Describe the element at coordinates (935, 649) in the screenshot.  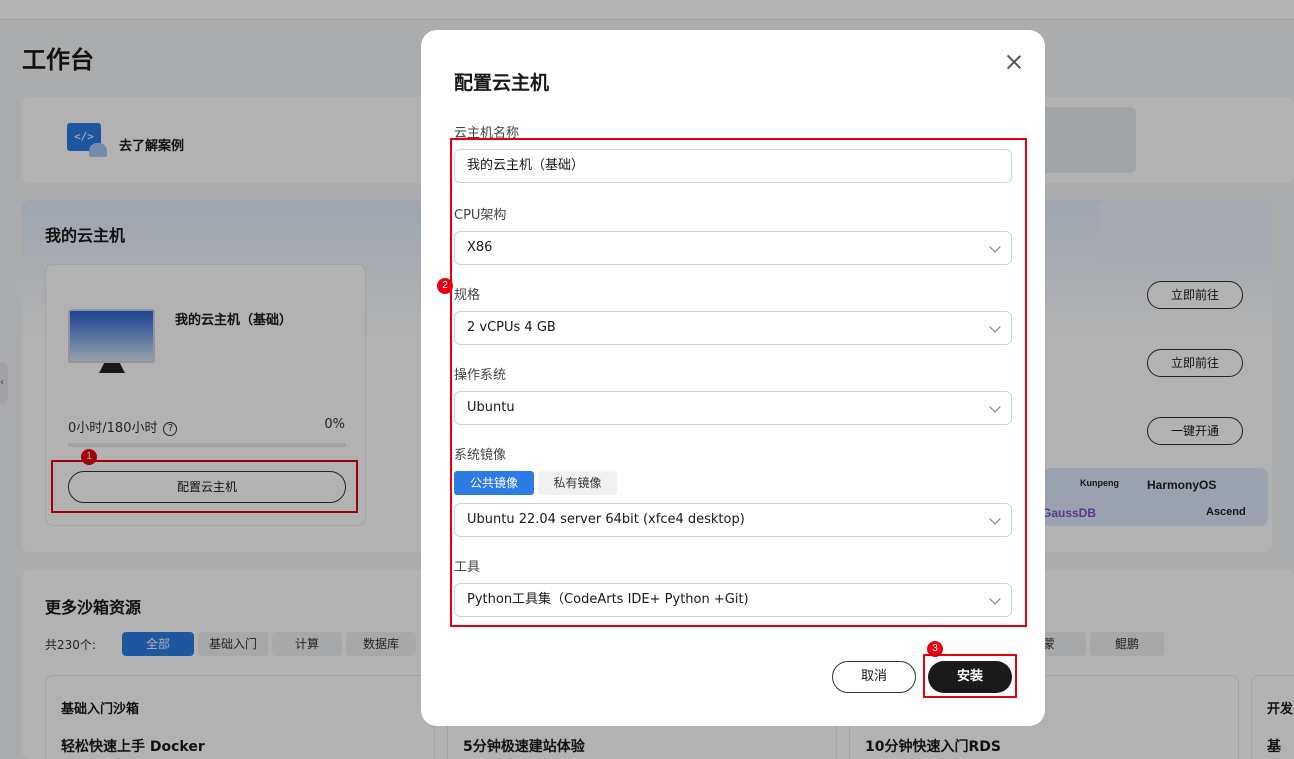
I see `step-badge-3: 3` at that location.